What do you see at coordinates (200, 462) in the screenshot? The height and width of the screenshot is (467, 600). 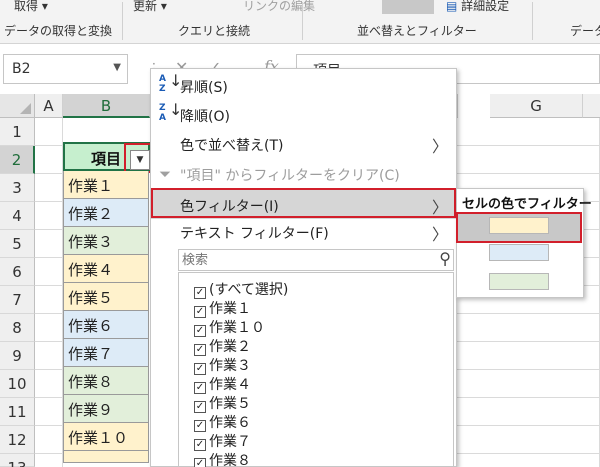 I see `checkbox-checked-icon: ✓` at bounding box center [200, 462].